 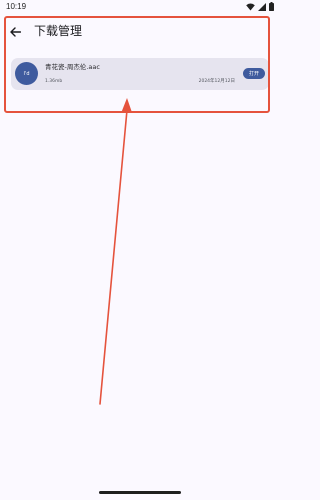 What do you see at coordinates (72, 67) in the screenshot?
I see `file-name: 青花瓷-周杰伦.aac` at bounding box center [72, 67].